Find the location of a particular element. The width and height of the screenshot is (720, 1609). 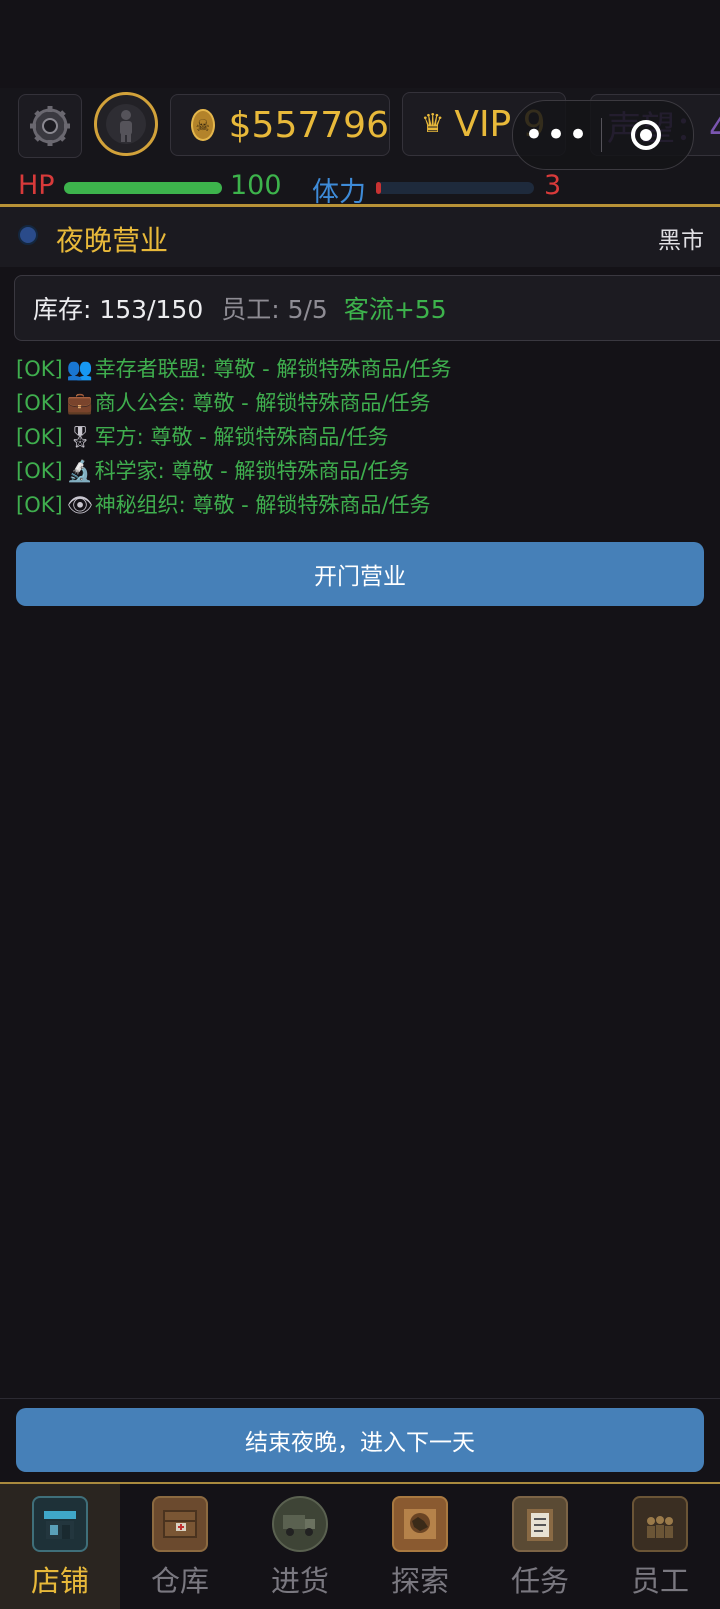

microscope-icon: 🔬 is located at coordinates (79, 471).